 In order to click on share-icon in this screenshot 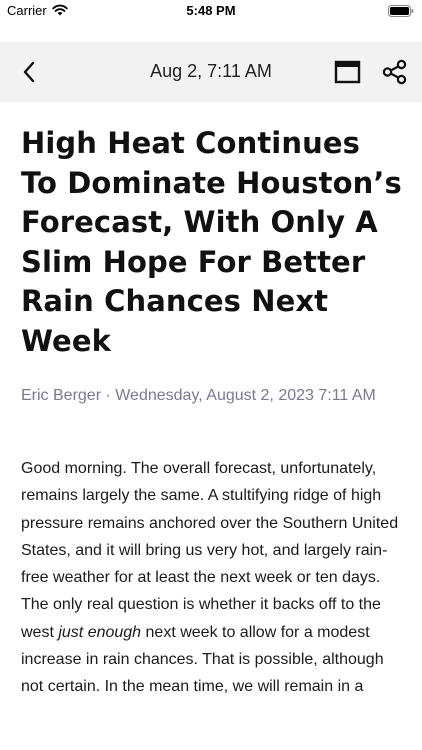, I will do `click(394, 72)`.